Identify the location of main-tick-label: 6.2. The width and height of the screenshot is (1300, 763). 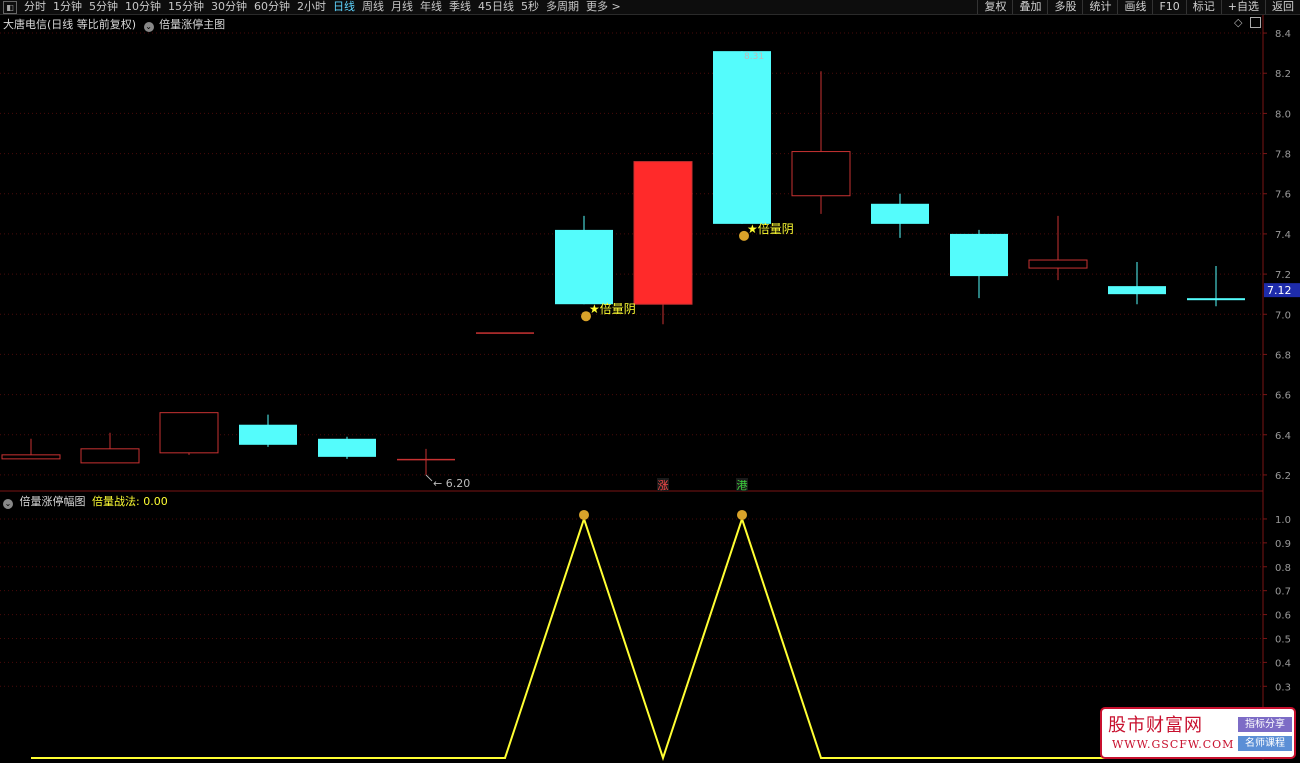
(1283, 476).